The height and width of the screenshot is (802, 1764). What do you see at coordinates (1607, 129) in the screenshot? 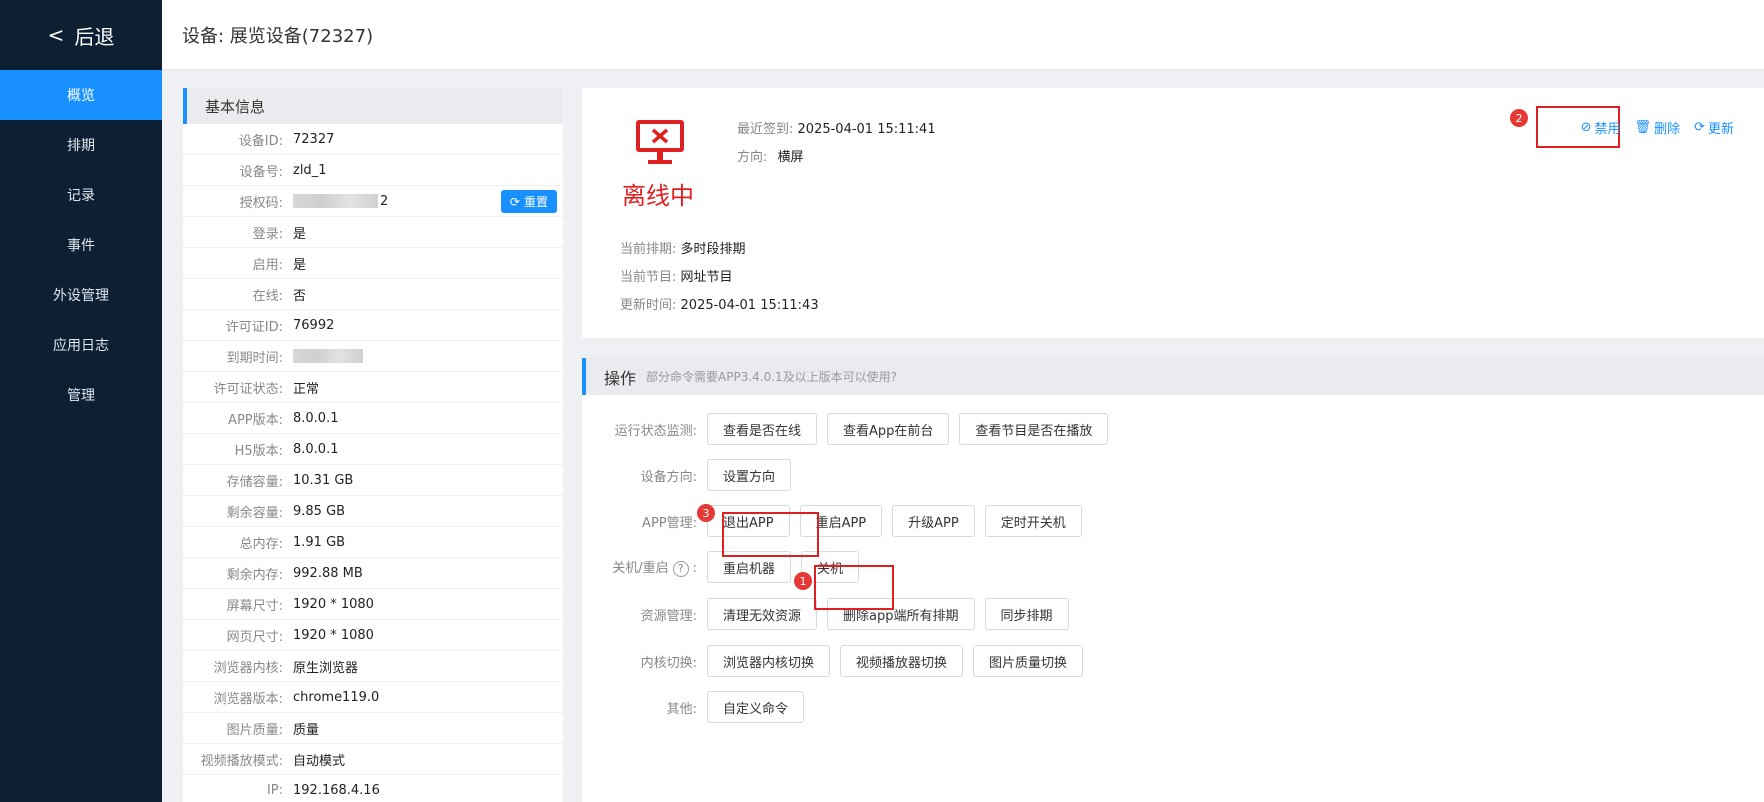
I see `disable-label: 禁用` at bounding box center [1607, 129].